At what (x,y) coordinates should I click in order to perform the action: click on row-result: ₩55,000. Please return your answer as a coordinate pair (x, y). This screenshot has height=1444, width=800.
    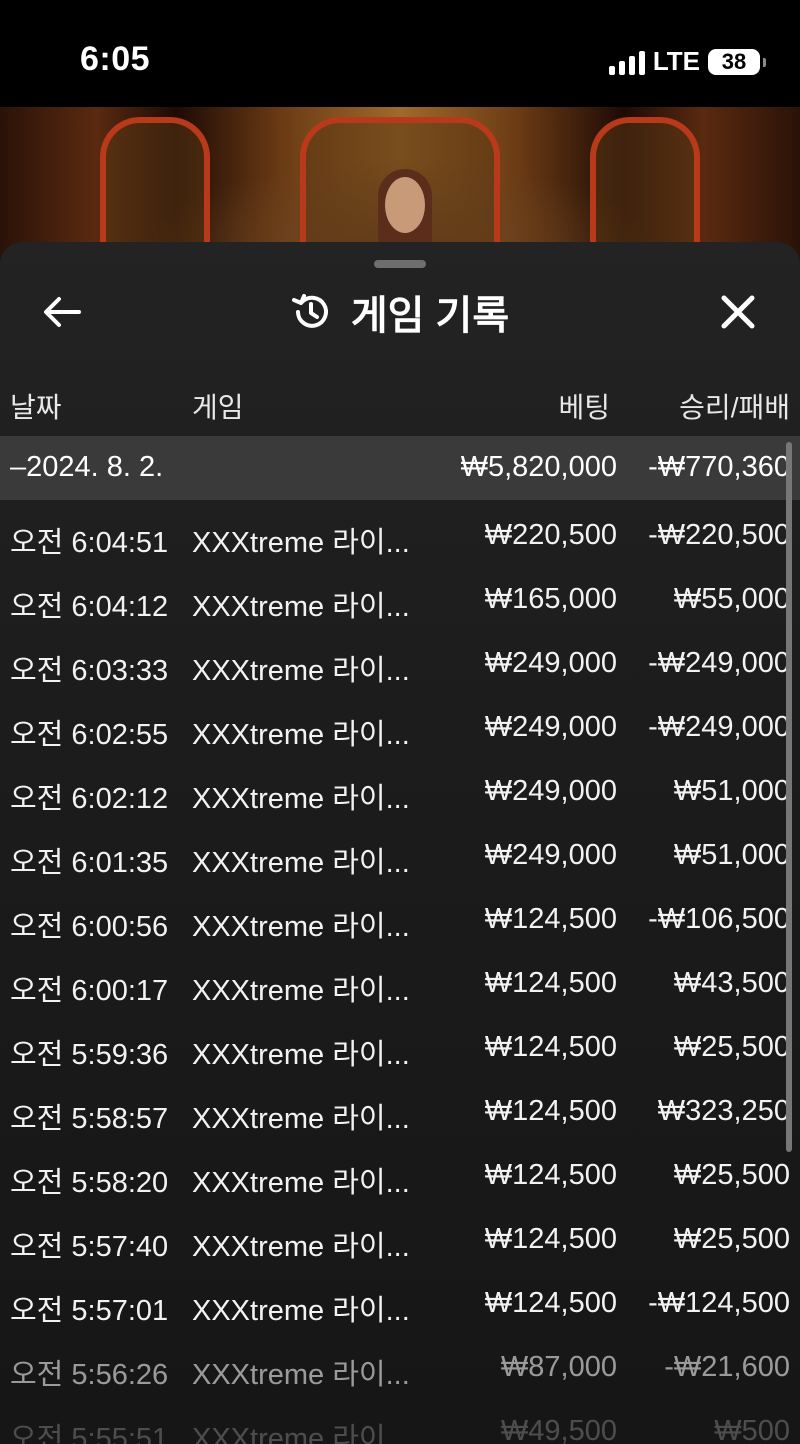
    Looking at the image, I should click on (731, 599).